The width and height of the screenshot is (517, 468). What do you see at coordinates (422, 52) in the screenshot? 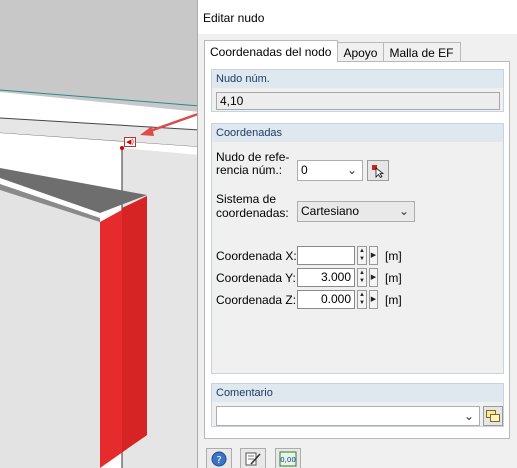
I see `tab-fe-mesh: Malla de EF` at bounding box center [422, 52].